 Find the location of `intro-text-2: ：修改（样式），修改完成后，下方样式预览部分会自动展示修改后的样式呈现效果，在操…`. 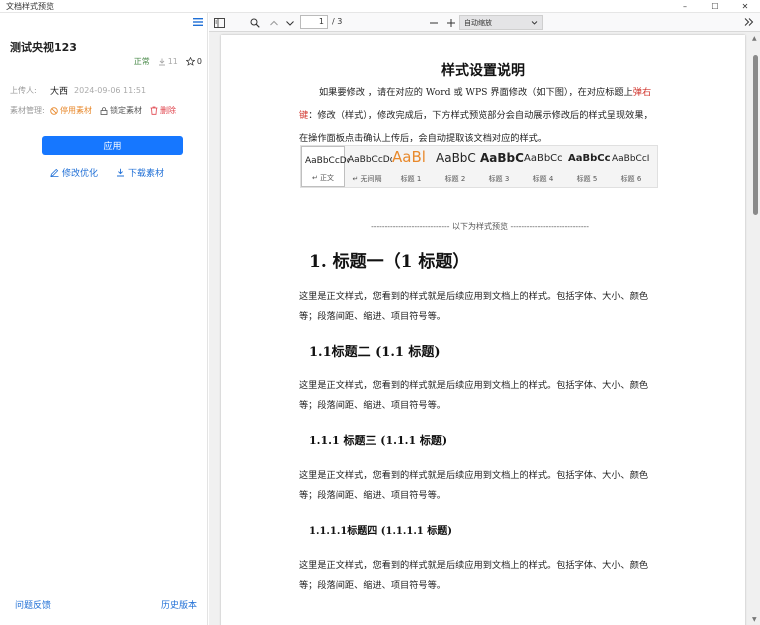

intro-text-2: ：修改（样式），修改完成后，下方样式预览部分会自动展示修改后的样式呈现效果，在操… is located at coordinates (476, 127).